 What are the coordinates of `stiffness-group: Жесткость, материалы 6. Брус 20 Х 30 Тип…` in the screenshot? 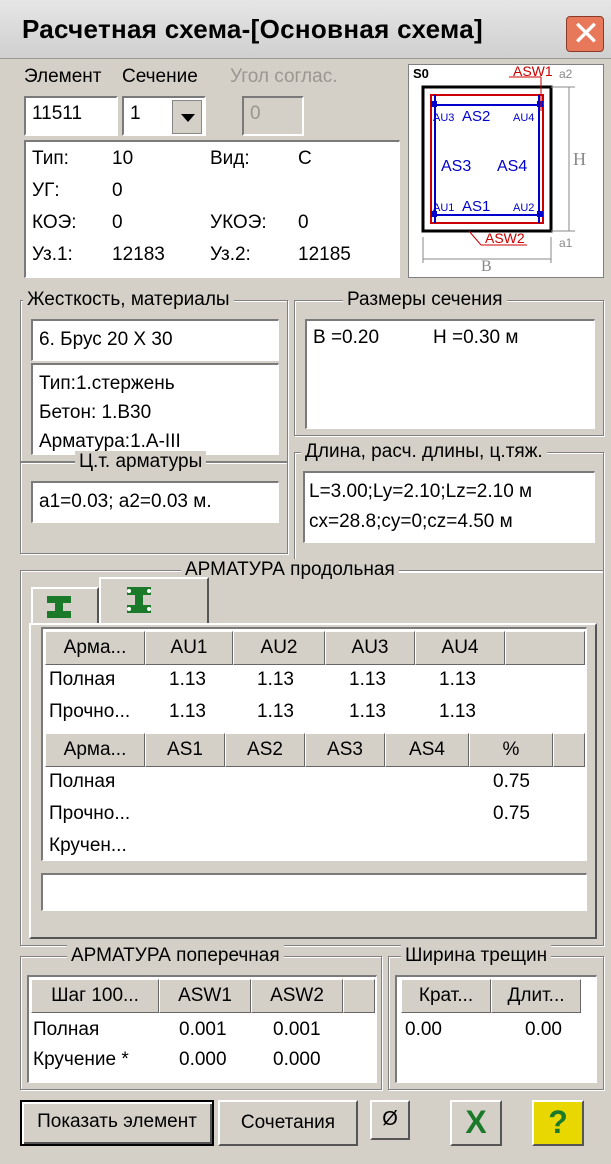 It's located at (154, 375).